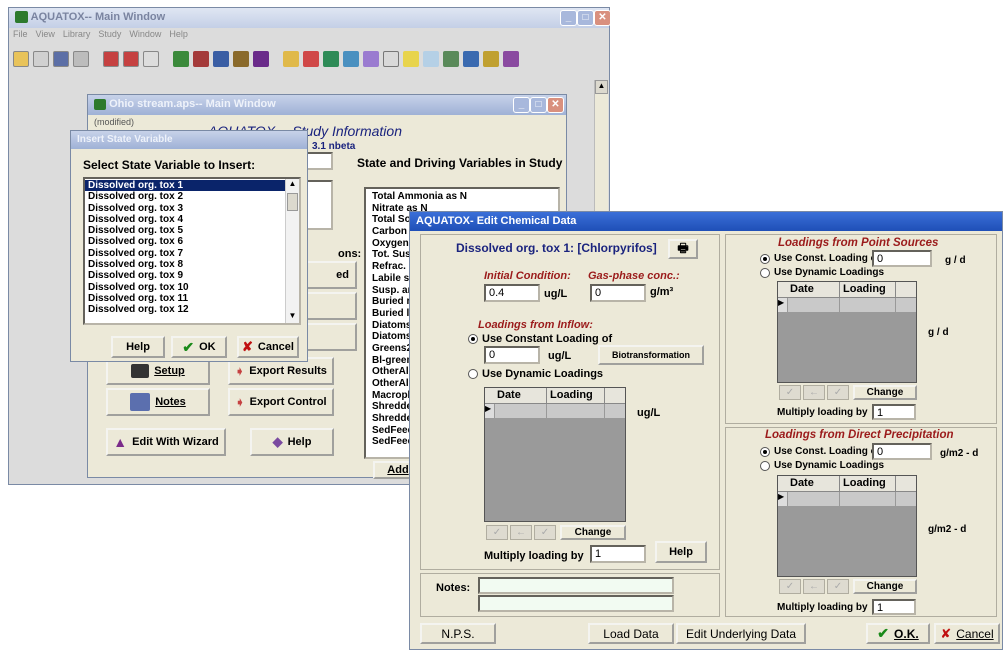  I want to click on nav-edit-icon: ✓, so click(497, 532).